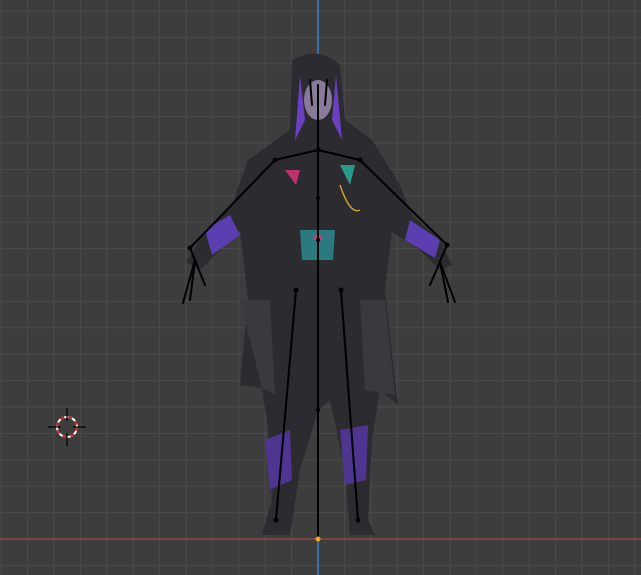 The height and width of the screenshot is (575, 641). I want to click on origin-point, so click(318, 539).